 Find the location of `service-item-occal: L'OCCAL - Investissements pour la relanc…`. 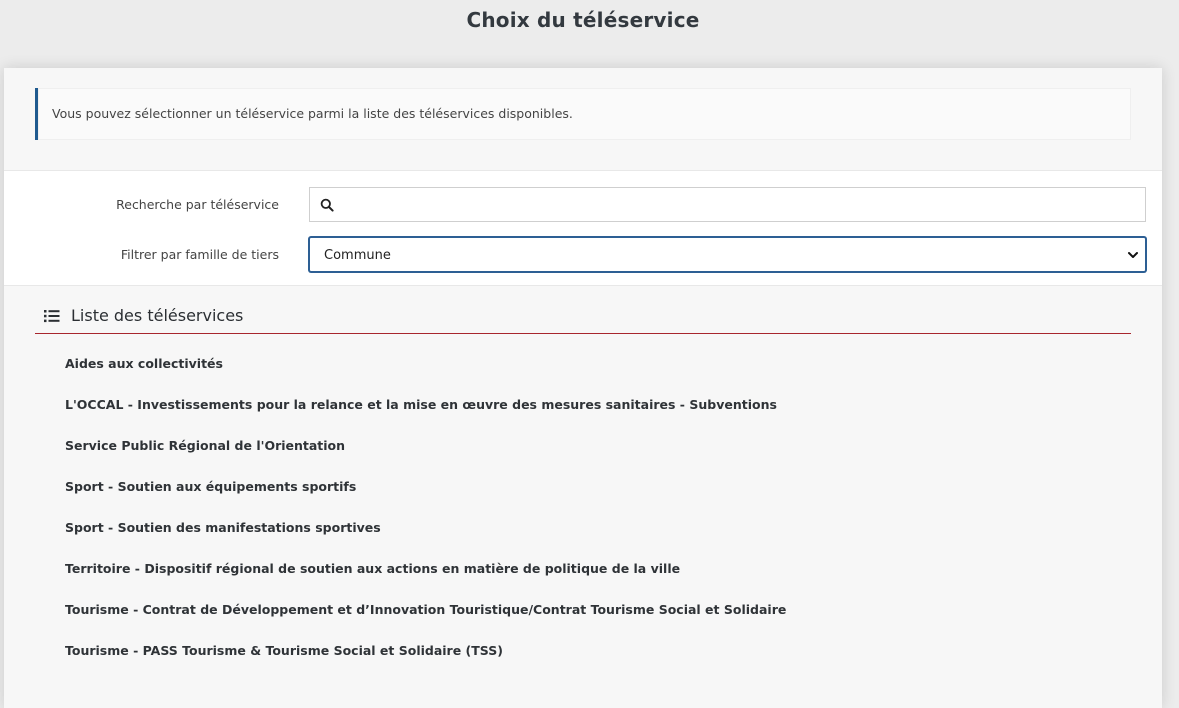

service-item-occal: L'OCCAL - Investissements pour la relanc… is located at coordinates (425, 417).